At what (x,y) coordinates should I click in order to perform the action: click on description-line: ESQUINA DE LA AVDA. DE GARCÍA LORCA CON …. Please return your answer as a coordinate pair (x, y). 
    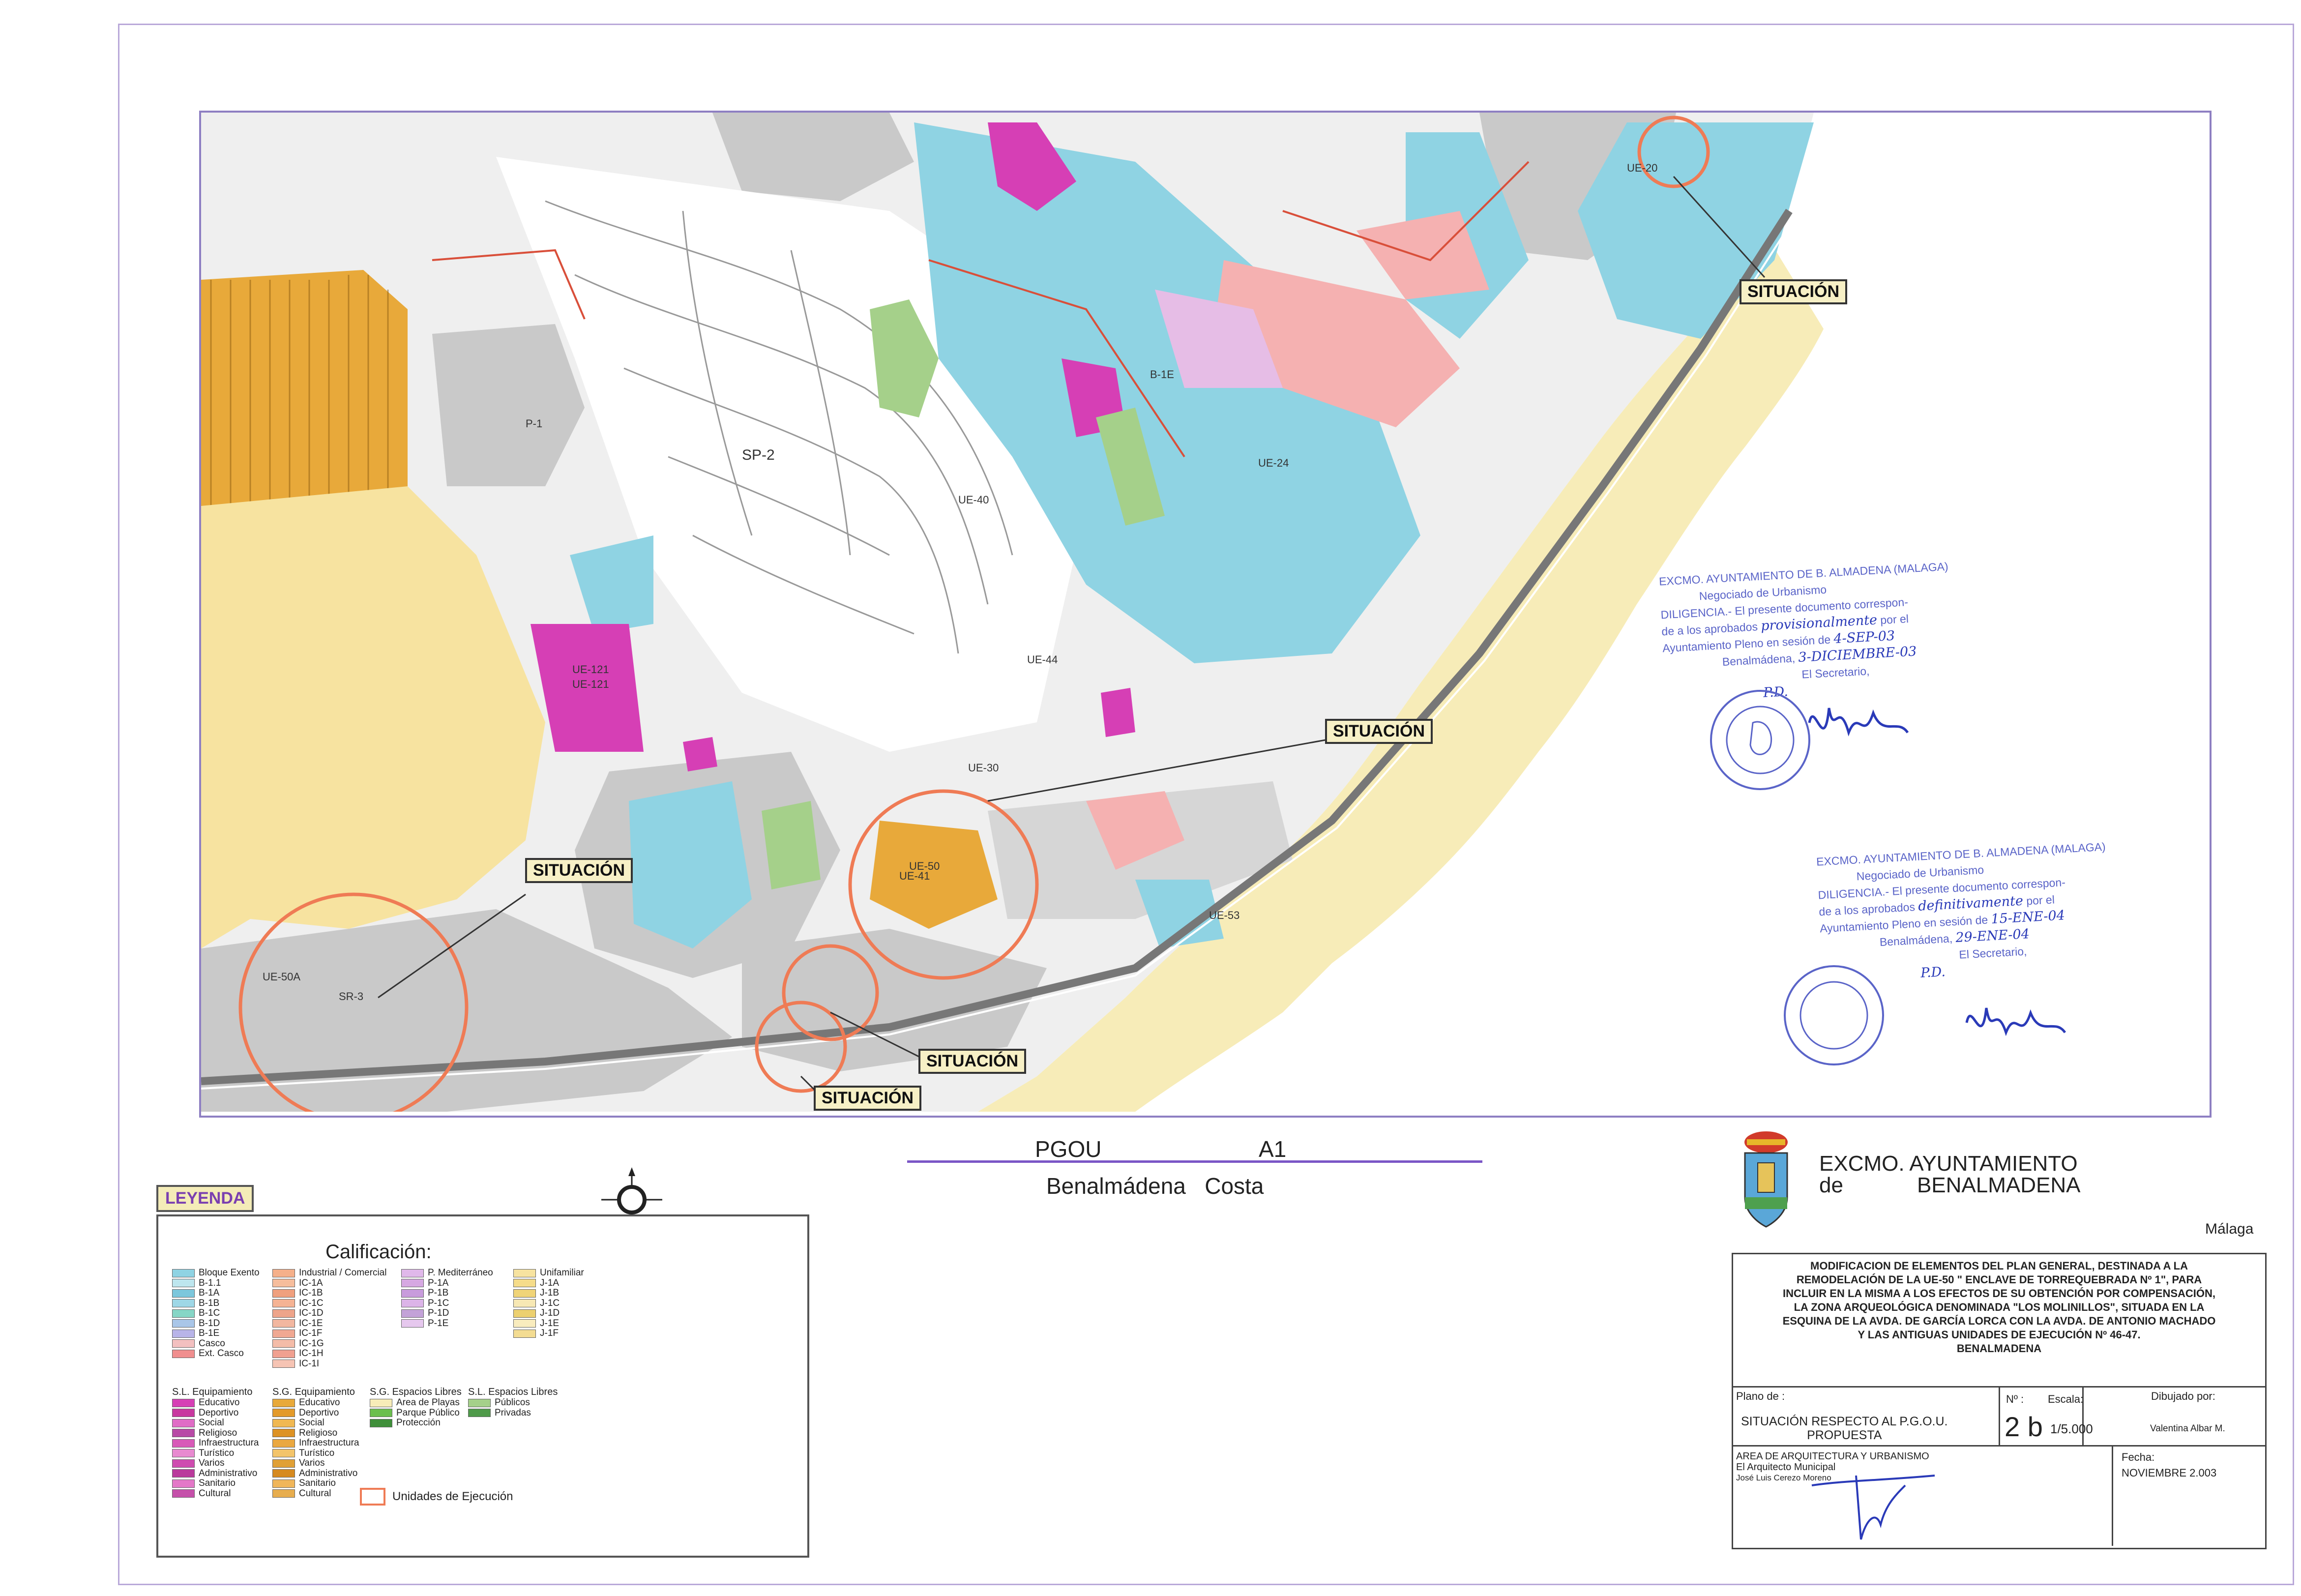
    Looking at the image, I should click on (1999, 1321).